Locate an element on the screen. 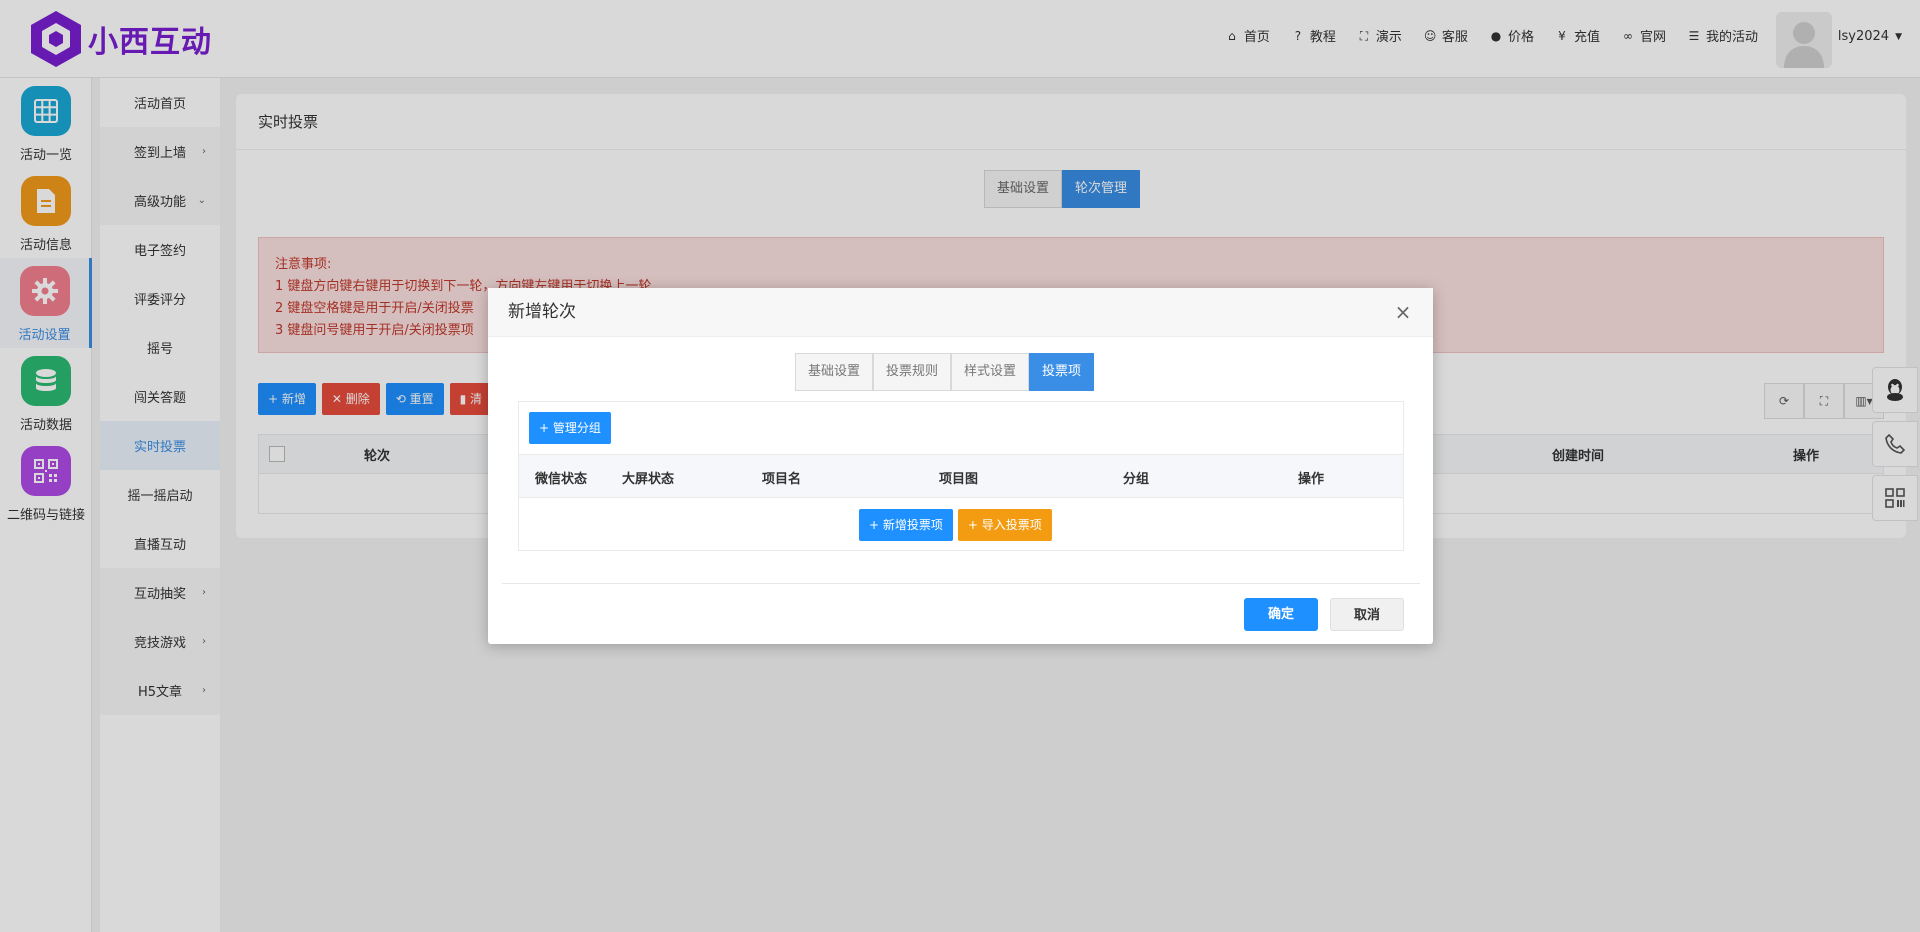 The image size is (1920, 932). col-group: 分组 is located at coordinates (1136, 479).